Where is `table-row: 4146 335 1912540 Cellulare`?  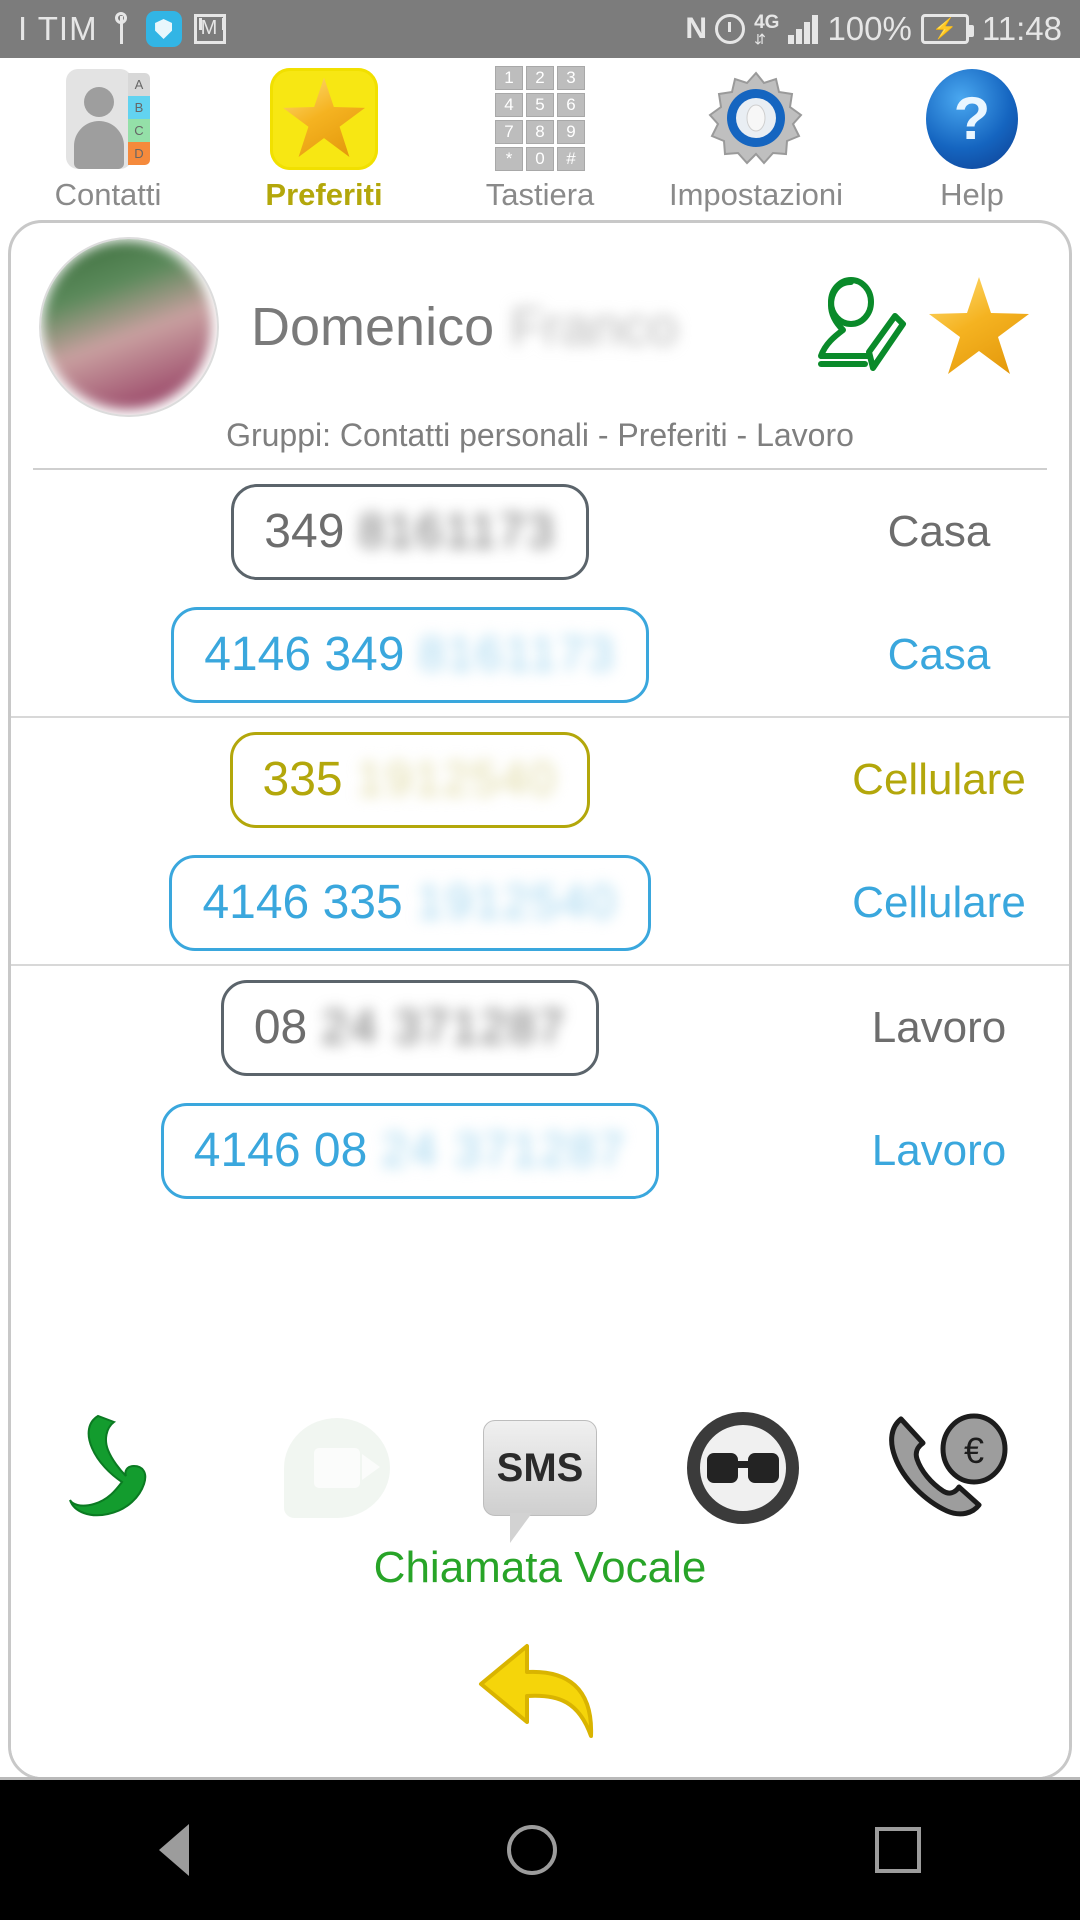
table-row: 4146 335 1912540 Cellulare is located at coordinates (540, 902).